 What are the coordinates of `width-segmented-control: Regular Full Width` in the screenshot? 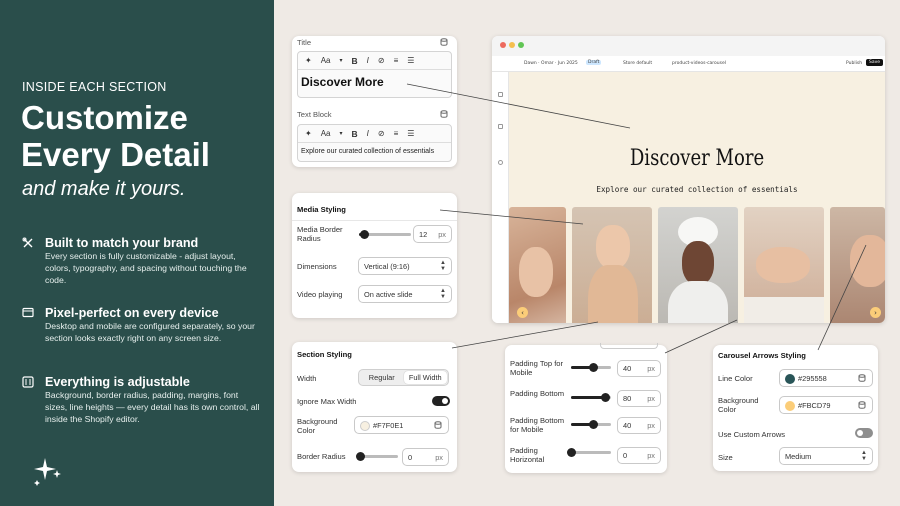 It's located at (403, 377).